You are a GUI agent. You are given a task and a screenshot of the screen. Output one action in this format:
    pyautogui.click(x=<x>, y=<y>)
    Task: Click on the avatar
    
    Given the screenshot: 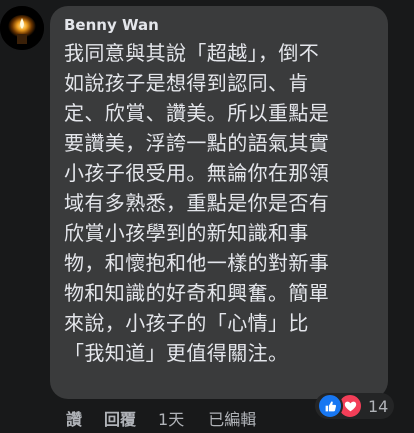 What is the action you would take?
    pyautogui.click(x=22, y=28)
    